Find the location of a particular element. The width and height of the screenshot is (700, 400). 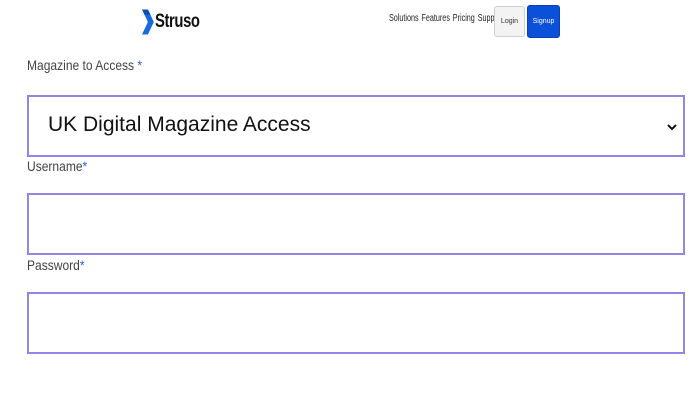

username-label-text: Username is located at coordinates (55, 166).